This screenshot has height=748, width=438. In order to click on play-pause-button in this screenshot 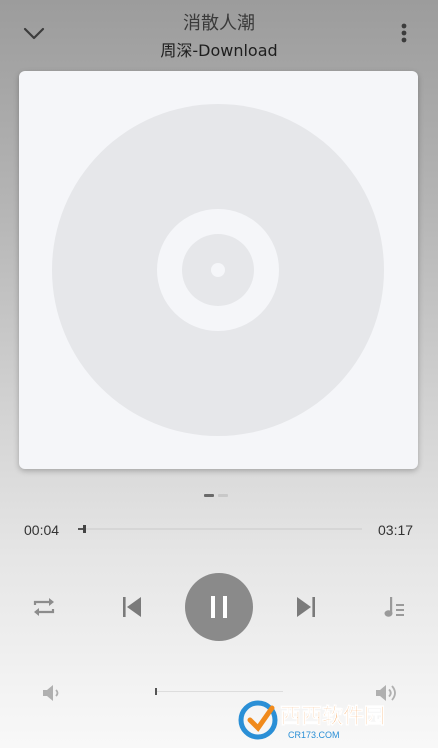, I will do `click(219, 607)`.